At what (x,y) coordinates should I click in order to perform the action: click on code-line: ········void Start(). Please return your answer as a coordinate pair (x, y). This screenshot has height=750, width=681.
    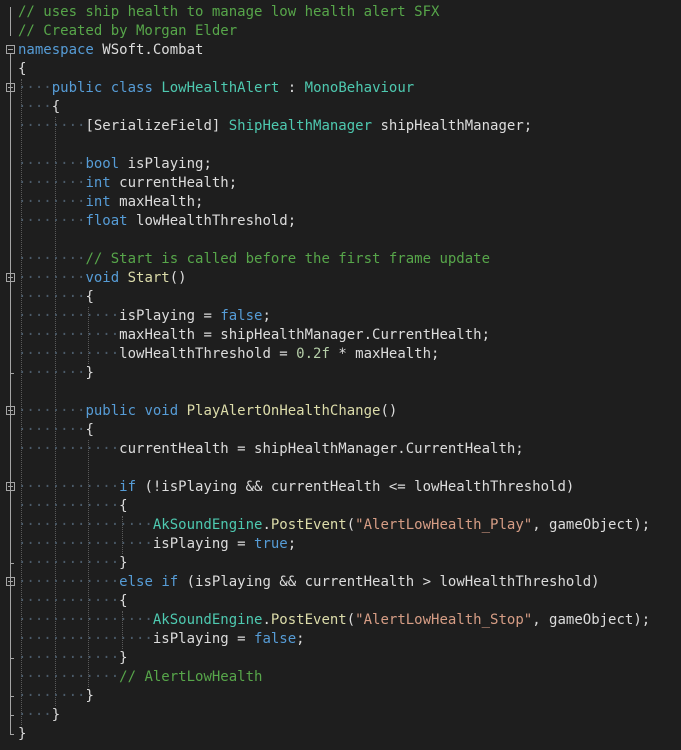
    Looking at the image, I should click on (340, 278).